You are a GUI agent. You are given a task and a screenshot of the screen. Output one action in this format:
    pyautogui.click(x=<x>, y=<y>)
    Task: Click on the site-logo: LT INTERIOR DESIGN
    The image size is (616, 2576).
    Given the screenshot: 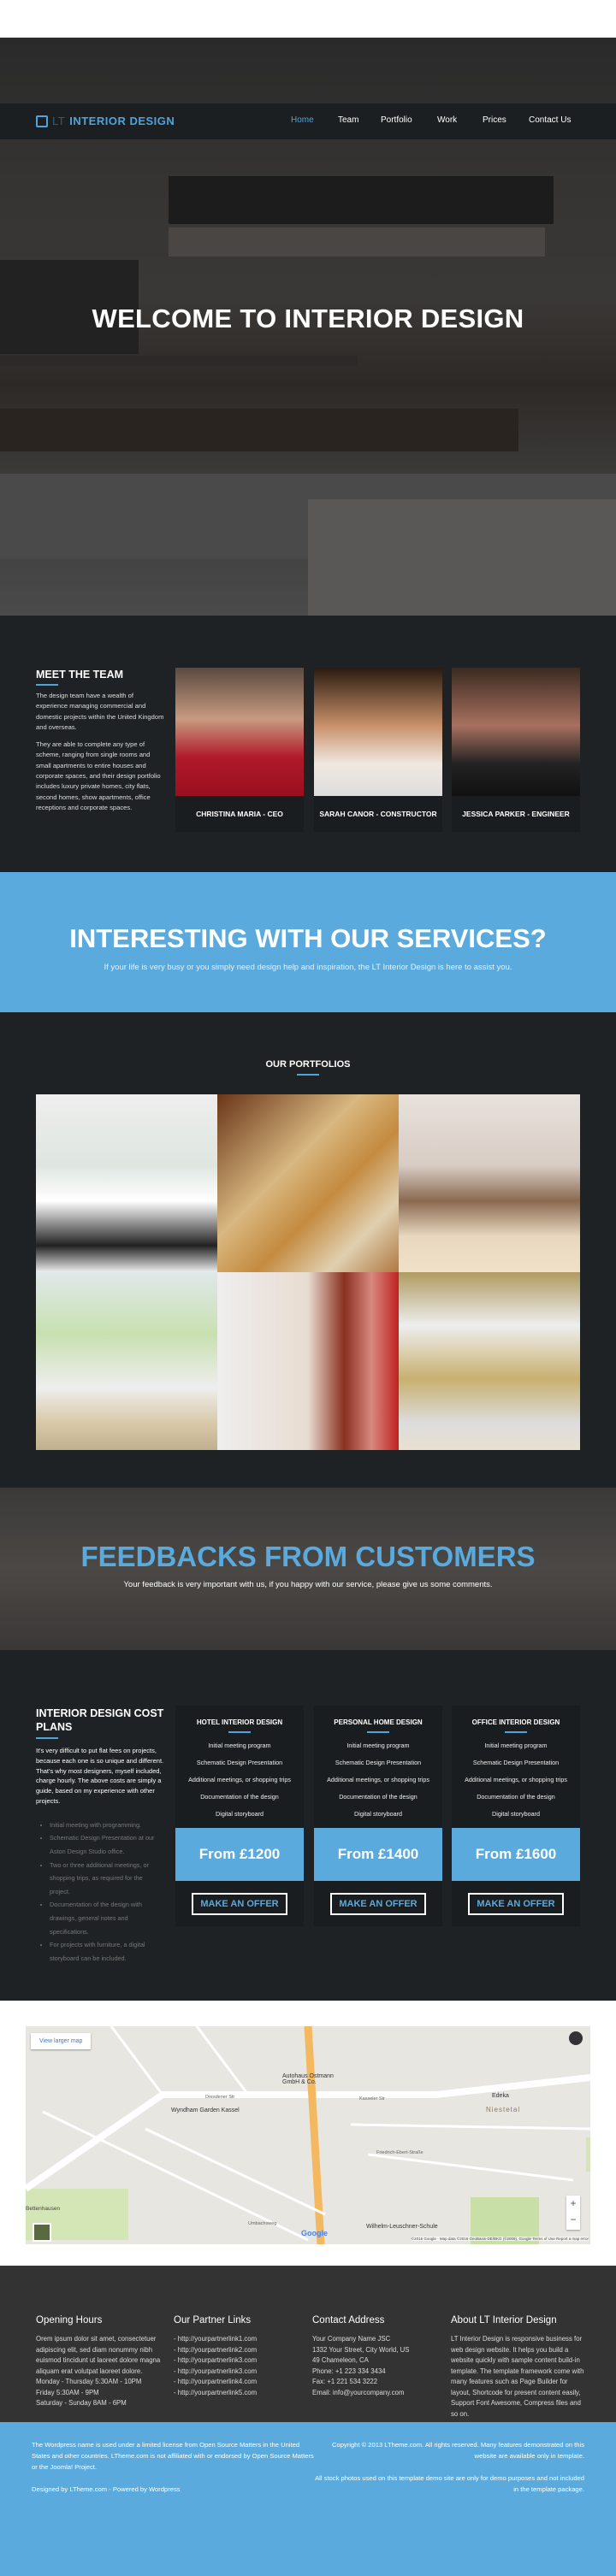 What is the action you would take?
    pyautogui.click(x=105, y=121)
    